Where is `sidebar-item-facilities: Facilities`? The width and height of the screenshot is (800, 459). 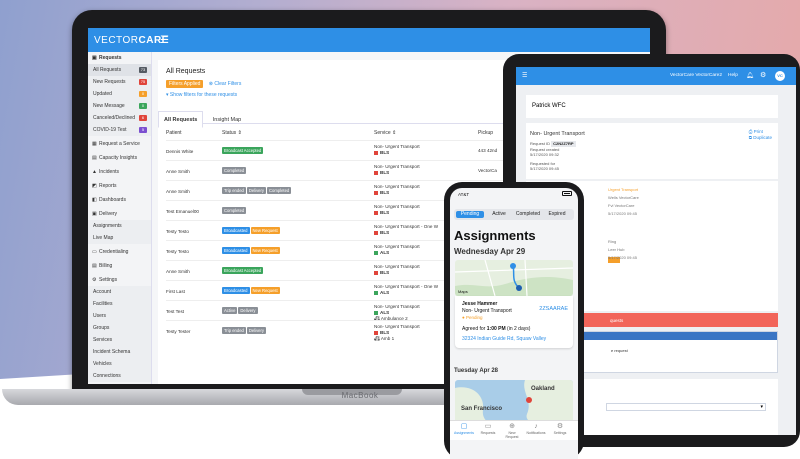
sidebar-item-facilities: Facilities is located at coordinates (119, 304).